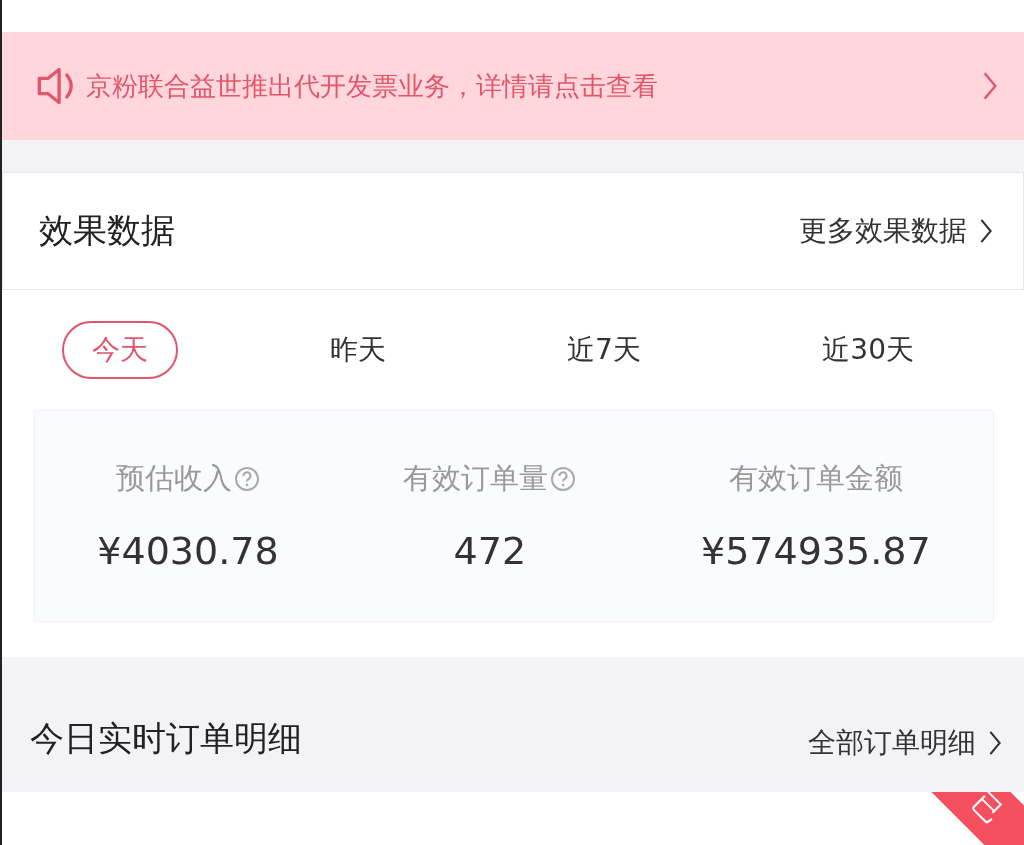  What do you see at coordinates (357, 350) in the screenshot?
I see `date-tab: 昨天` at bounding box center [357, 350].